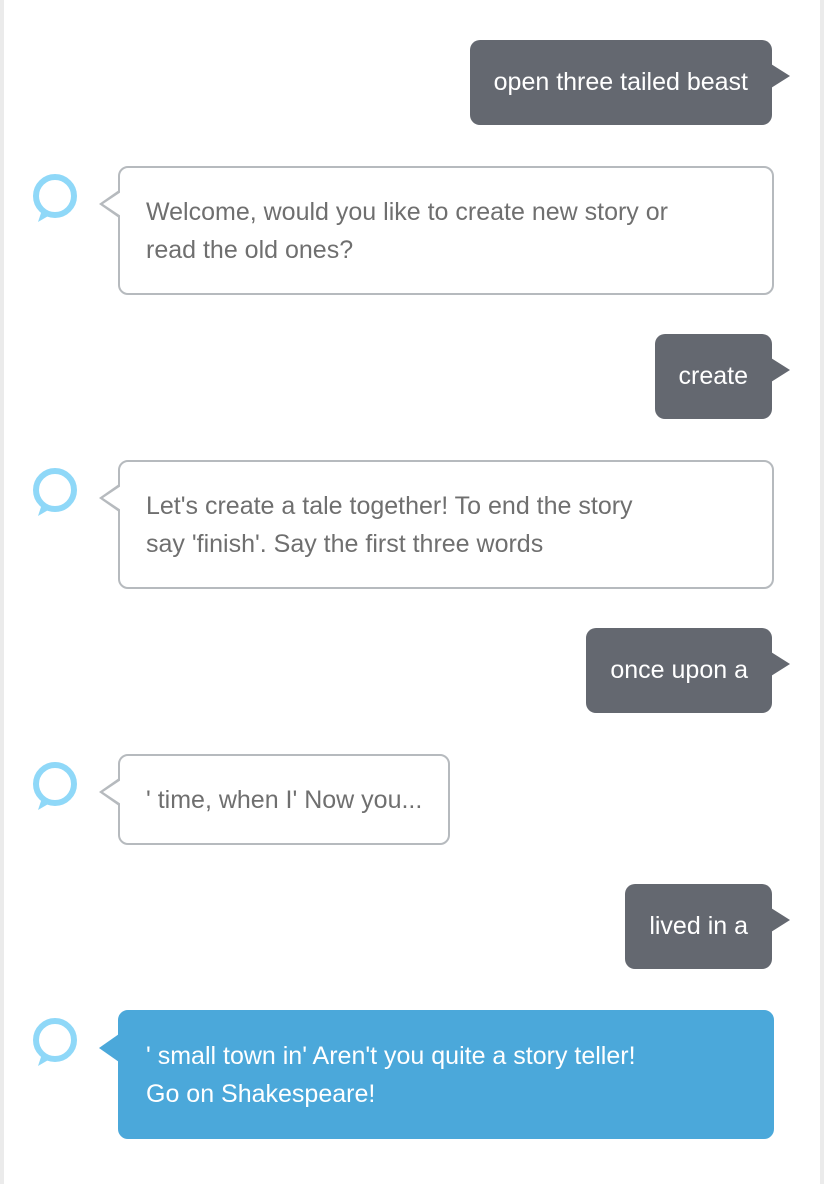 The image size is (824, 1184). I want to click on user-utterance-bubble: once upon a, so click(688, 670).